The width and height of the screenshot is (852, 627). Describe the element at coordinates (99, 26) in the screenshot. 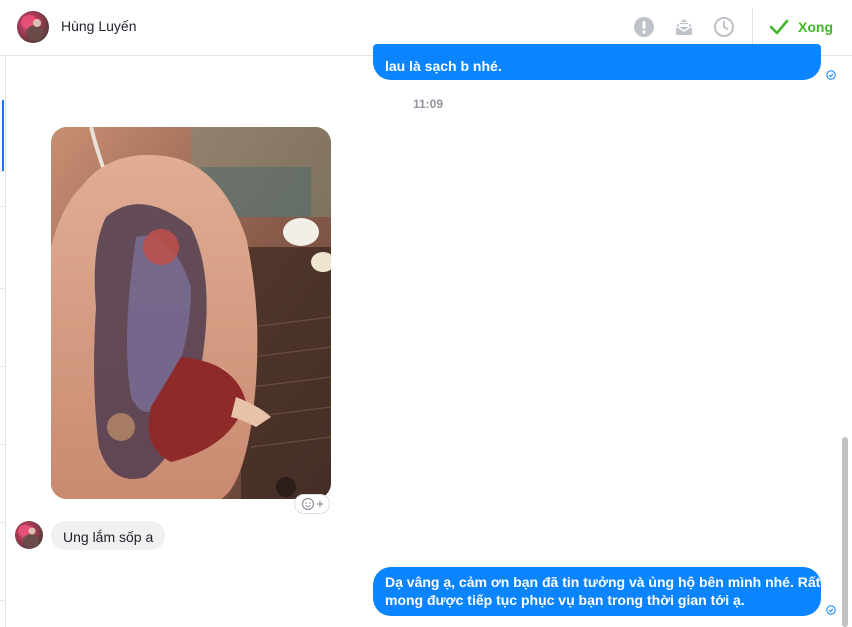

I see `contact-name: Hùng Luyến` at that location.